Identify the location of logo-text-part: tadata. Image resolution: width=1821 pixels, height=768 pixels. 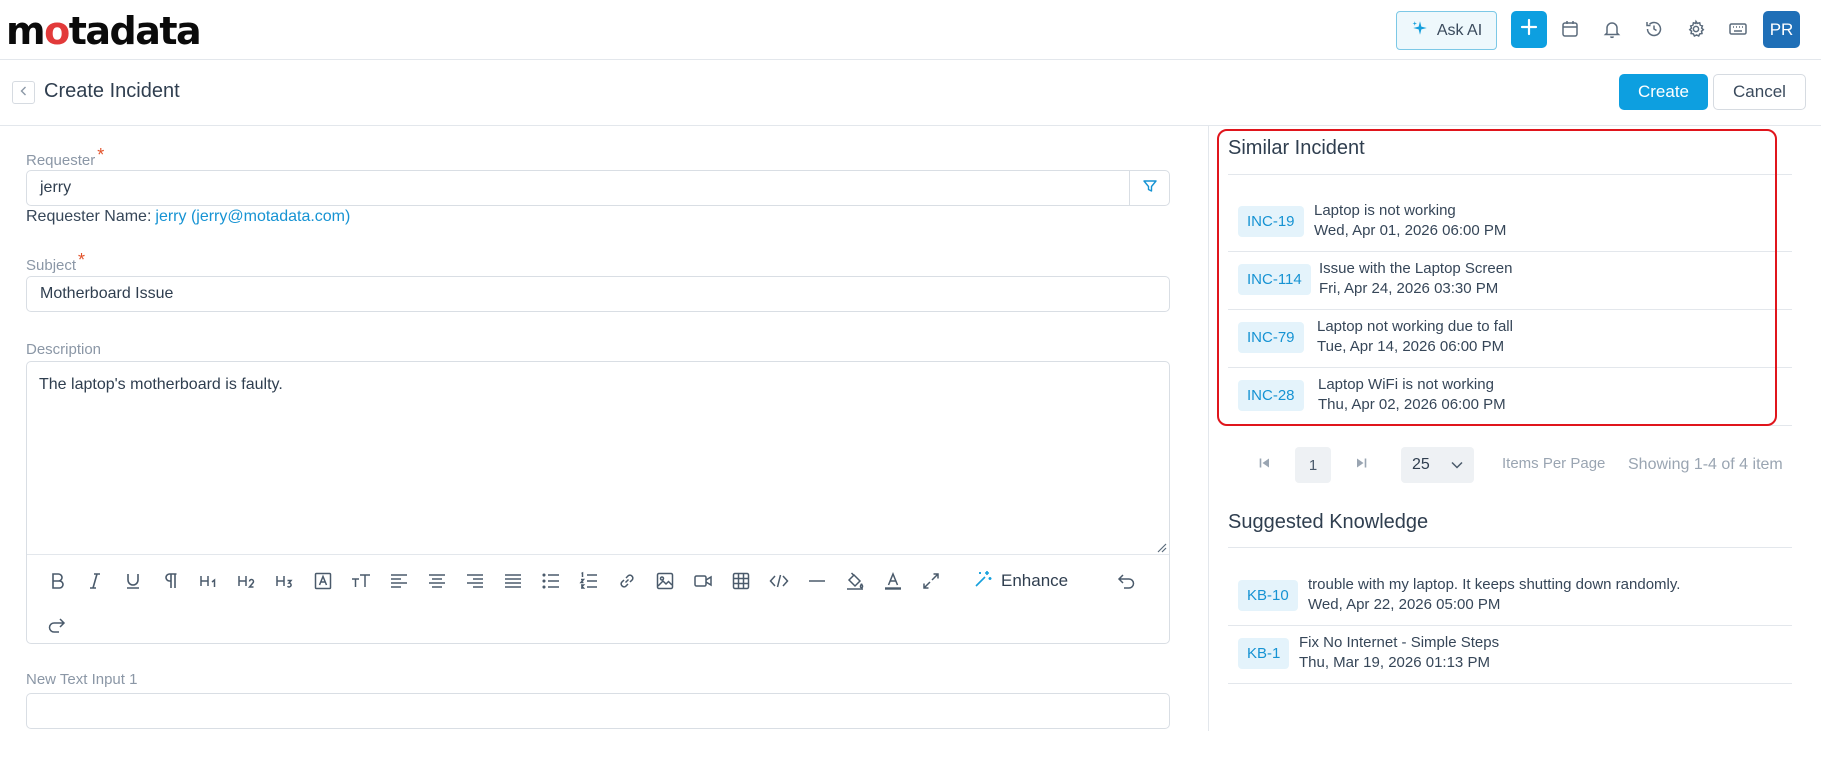
(135, 31).